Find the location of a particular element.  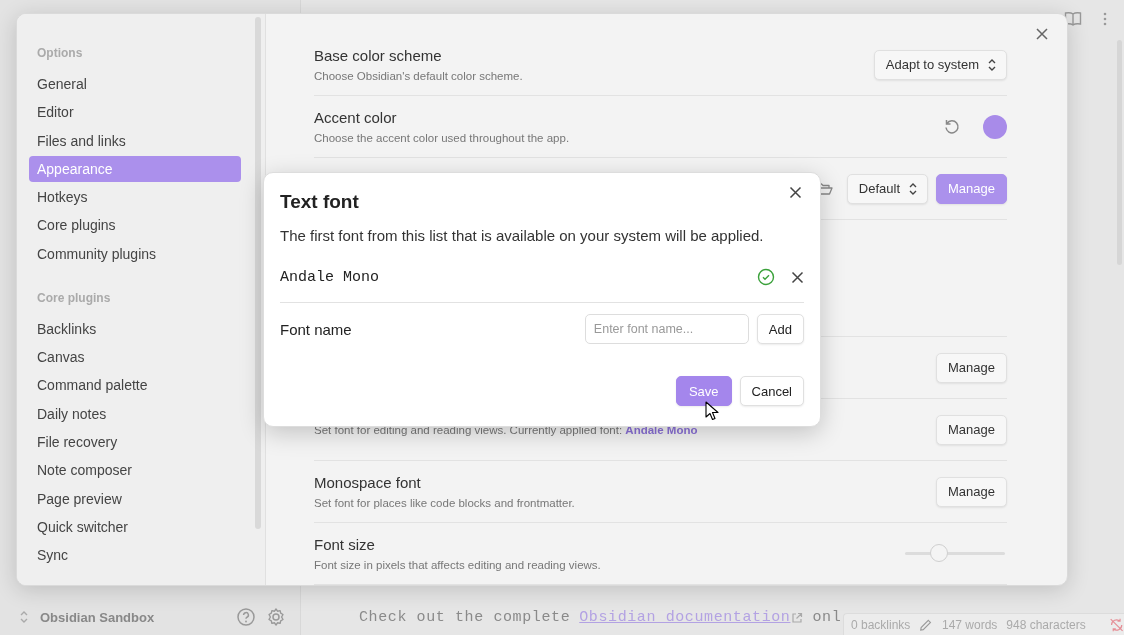

external-link-icon is located at coordinates (797, 617).